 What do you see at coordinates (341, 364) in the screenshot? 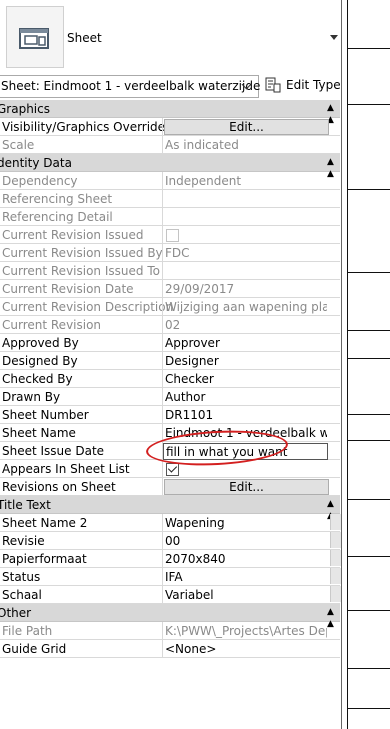
I see `panel-divider` at bounding box center [341, 364].